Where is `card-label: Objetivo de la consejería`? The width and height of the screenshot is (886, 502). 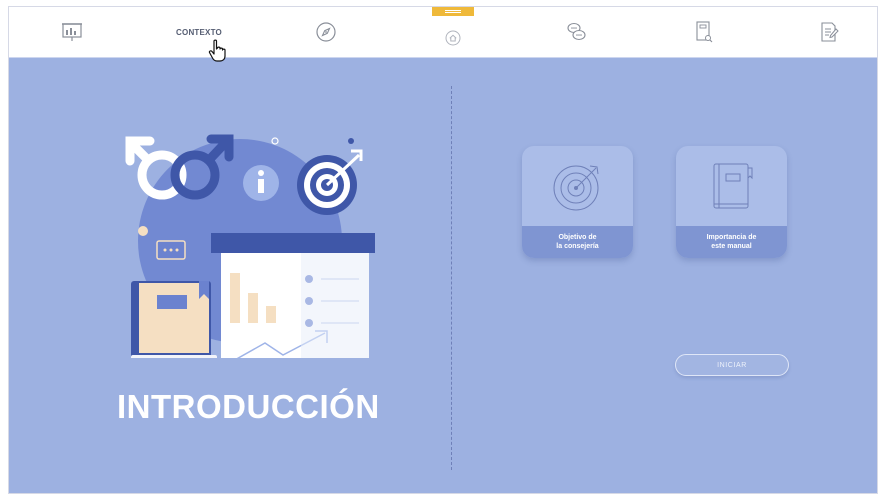 card-label: Objetivo de la consejería is located at coordinates (577, 242).